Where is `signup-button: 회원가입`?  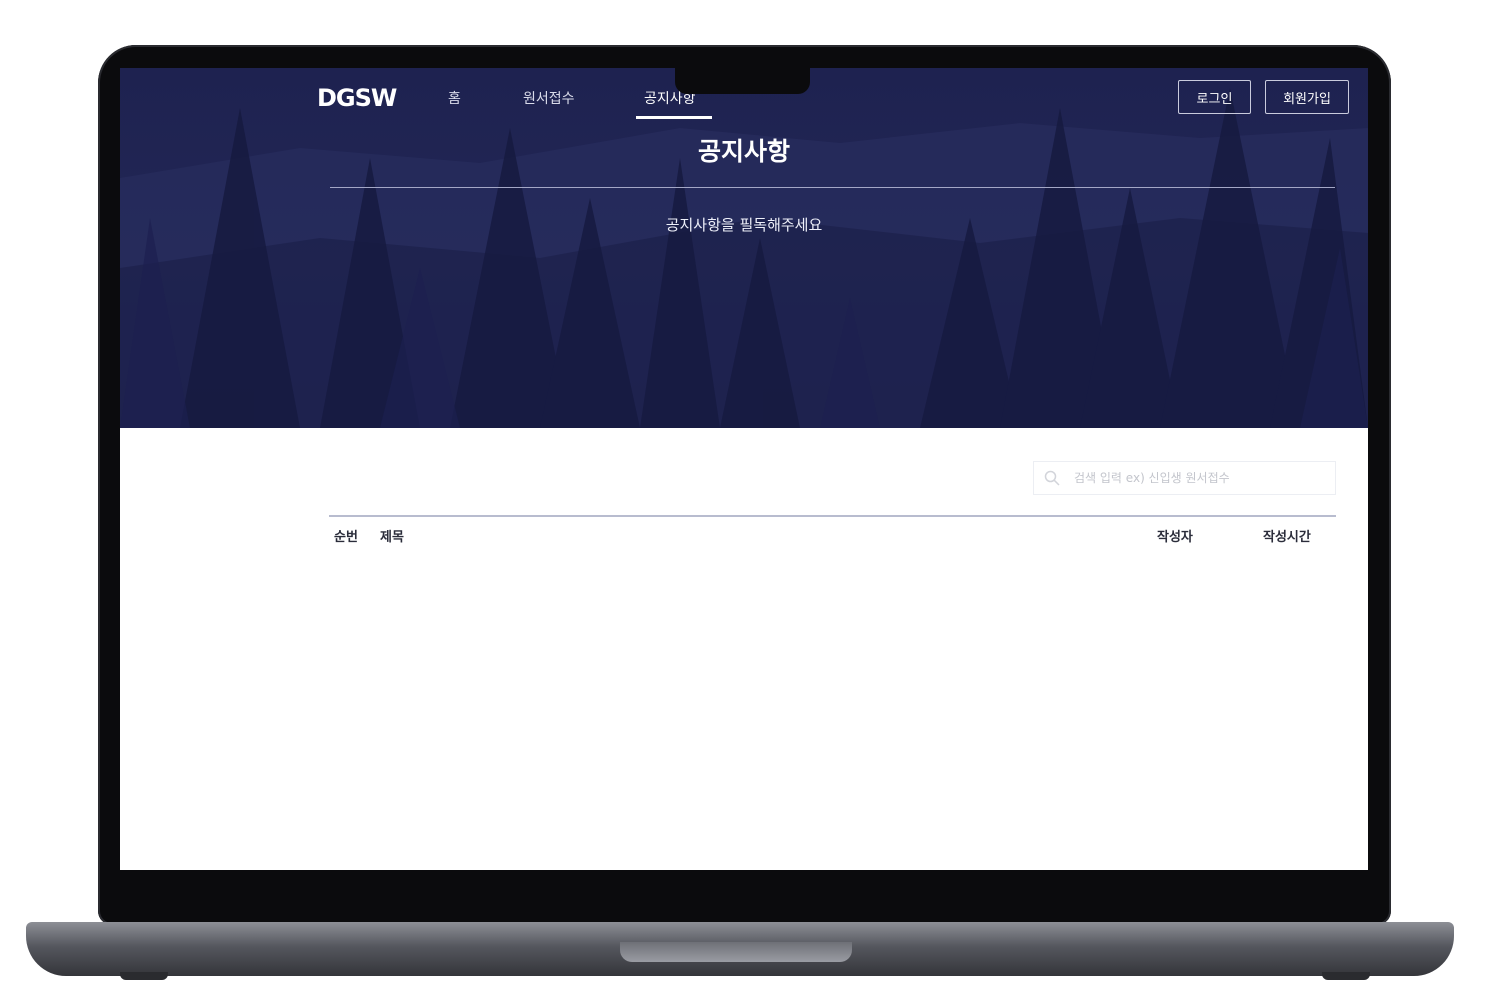 signup-button: 회원가입 is located at coordinates (1307, 97).